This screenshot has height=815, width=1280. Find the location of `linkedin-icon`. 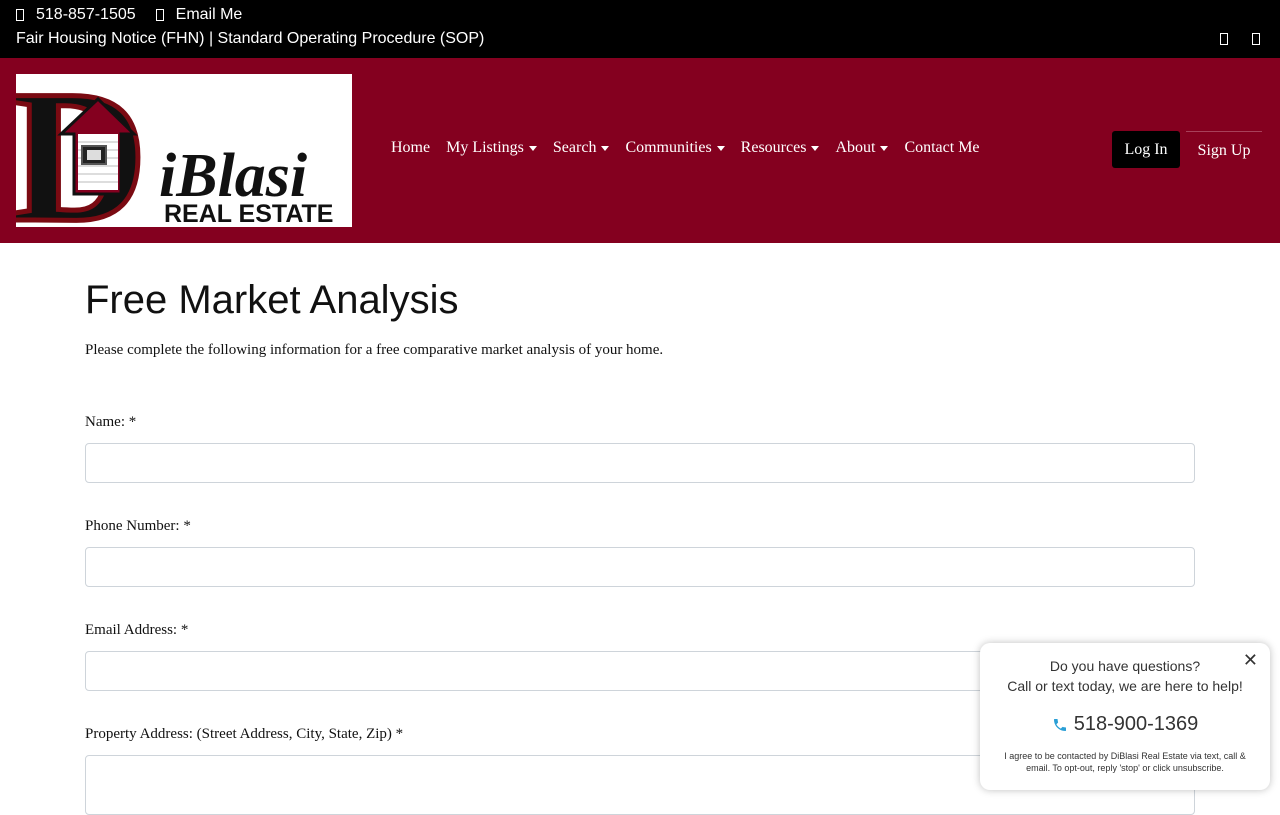

linkedin-icon is located at coordinates (1256, 39).